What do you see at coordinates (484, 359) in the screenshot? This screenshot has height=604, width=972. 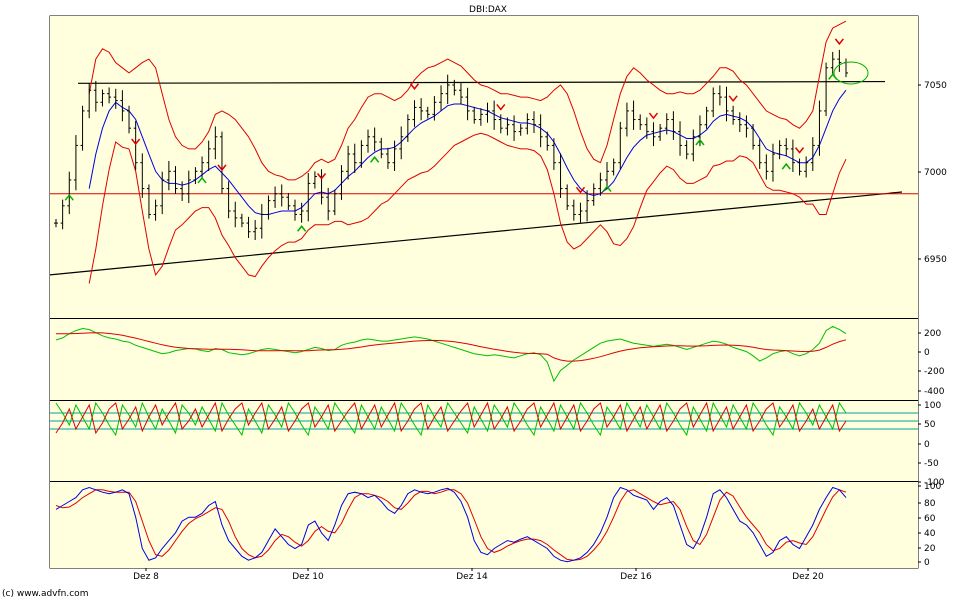 I see `pane-background` at bounding box center [484, 359].